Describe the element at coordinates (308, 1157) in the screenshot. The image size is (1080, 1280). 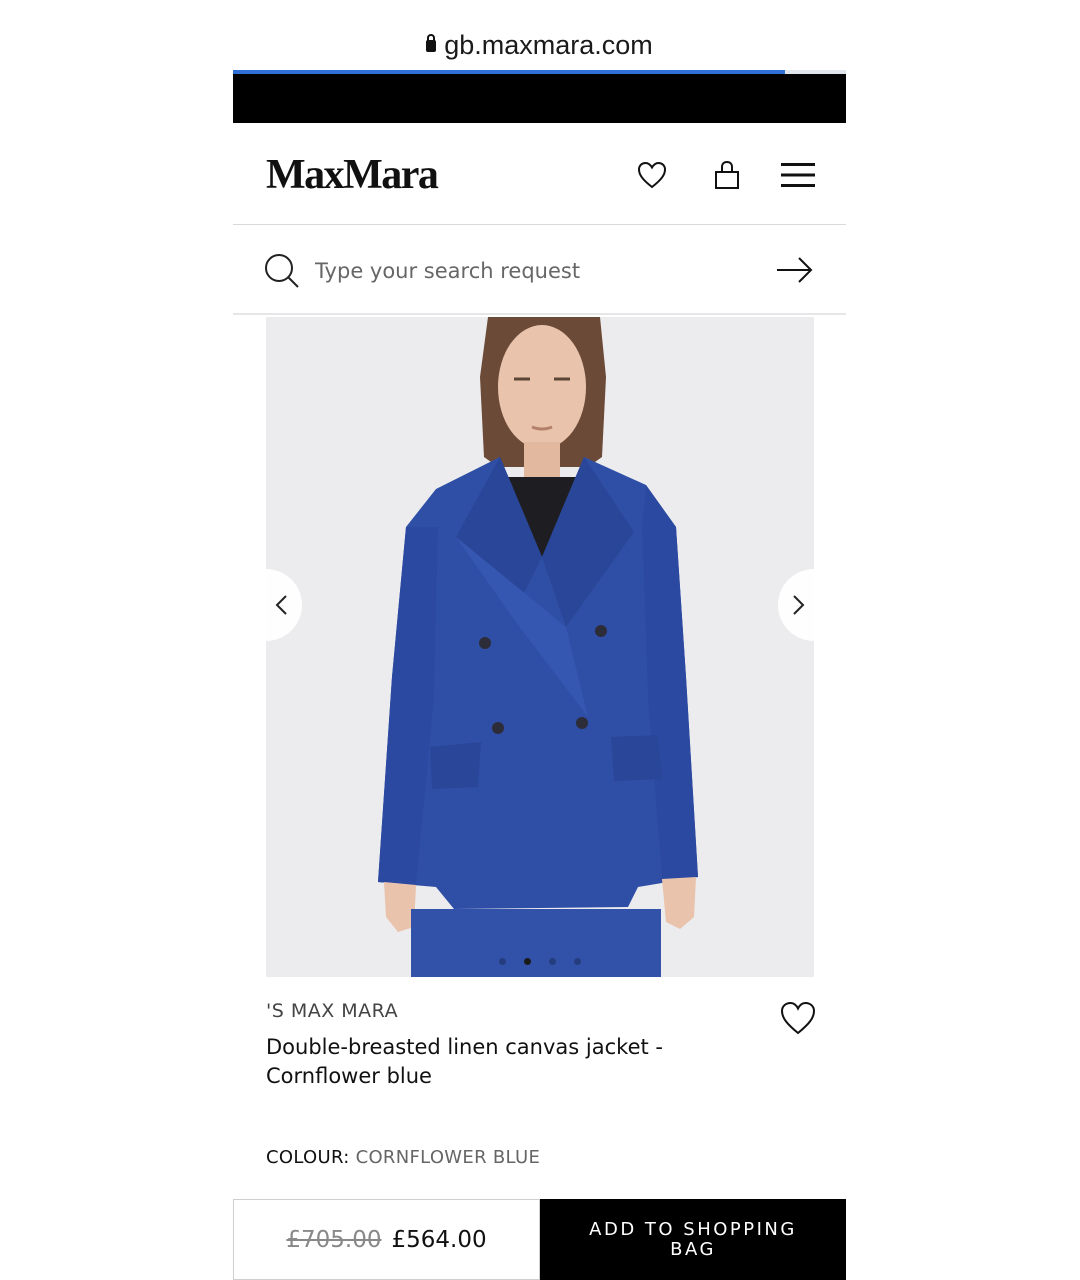
I see `colour-label: COLOUR:` at that location.